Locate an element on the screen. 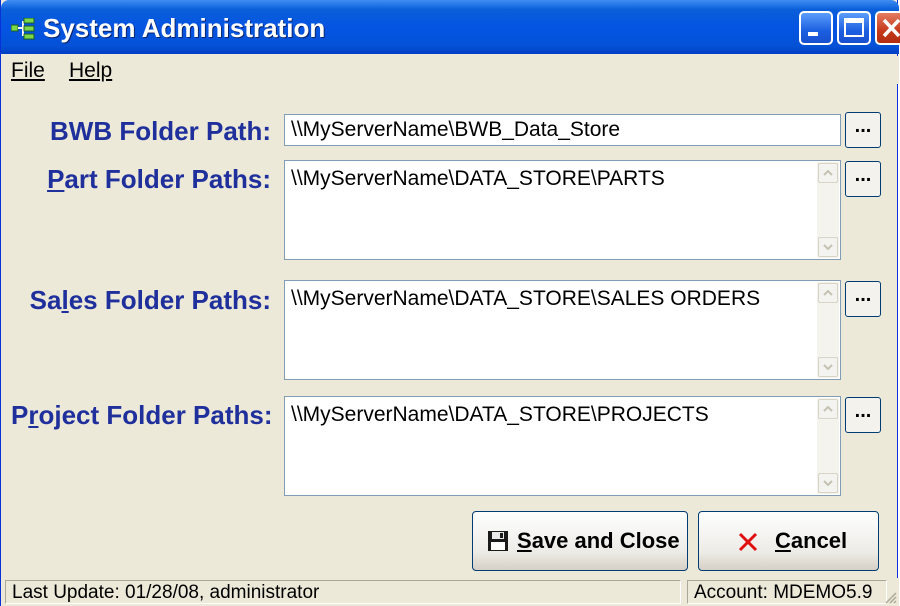 The height and width of the screenshot is (606, 900). sales-folder-paths-textarea: \\MyServerName\DATA_STORE\SALES ORDERS is located at coordinates (562, 330).